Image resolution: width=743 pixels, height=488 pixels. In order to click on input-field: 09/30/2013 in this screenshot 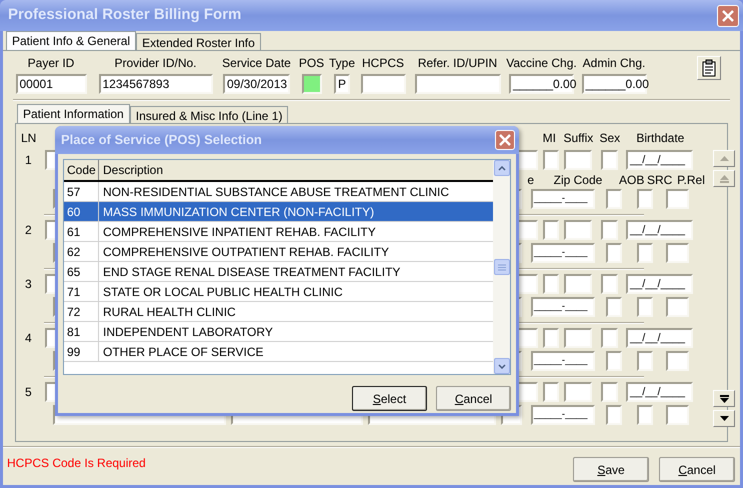, I will do `click(256, 84)`.